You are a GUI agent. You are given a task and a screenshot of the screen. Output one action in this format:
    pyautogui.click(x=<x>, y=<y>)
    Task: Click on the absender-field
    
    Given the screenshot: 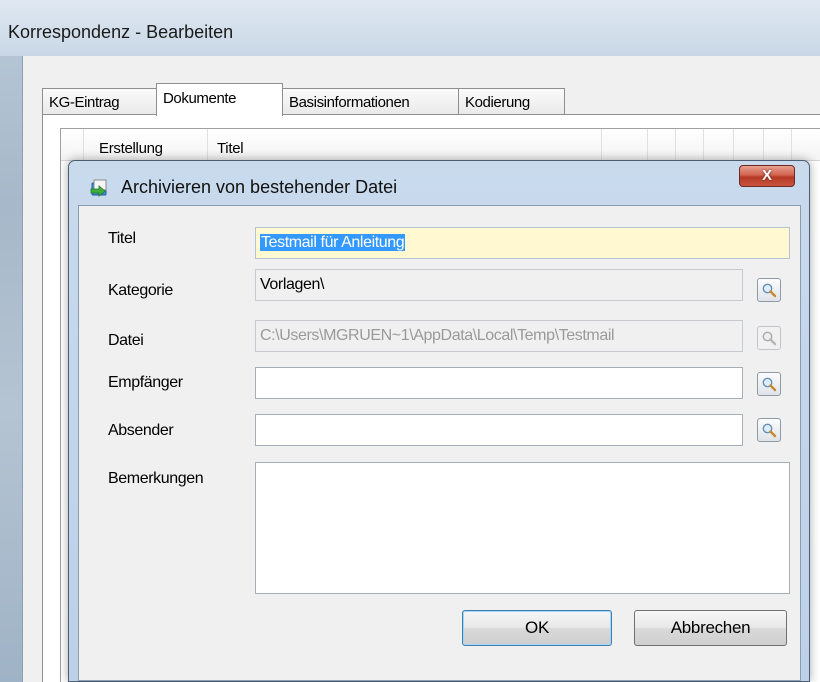 What is the action you would take?
    pyautogui.click(x=499, y=430)
    